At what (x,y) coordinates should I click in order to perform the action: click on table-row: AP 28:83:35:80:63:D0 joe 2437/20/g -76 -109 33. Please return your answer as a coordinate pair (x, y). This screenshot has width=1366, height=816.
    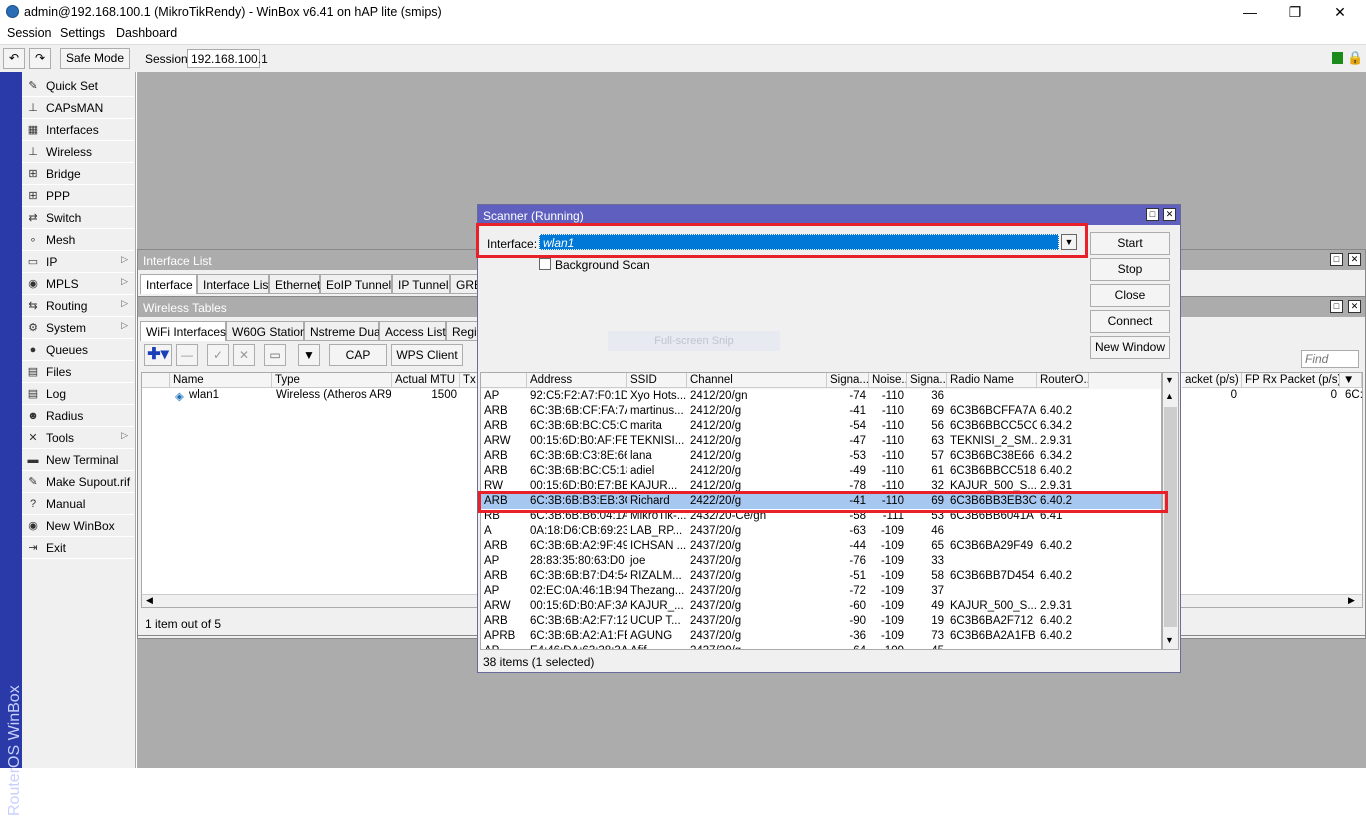
    Looking at the image, I should click on (821, 561).